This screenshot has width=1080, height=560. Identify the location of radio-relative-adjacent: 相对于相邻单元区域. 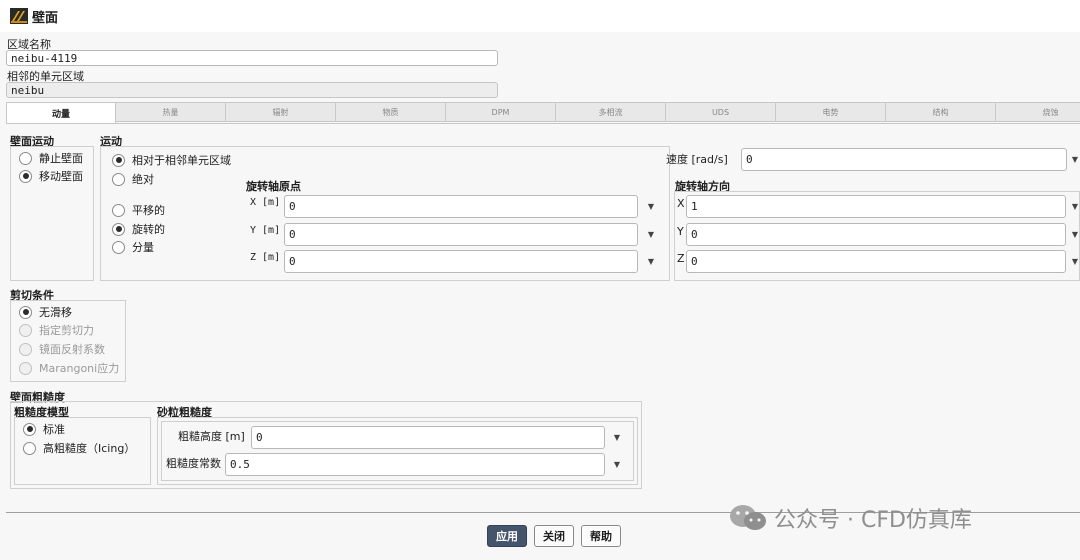
(171, 160).